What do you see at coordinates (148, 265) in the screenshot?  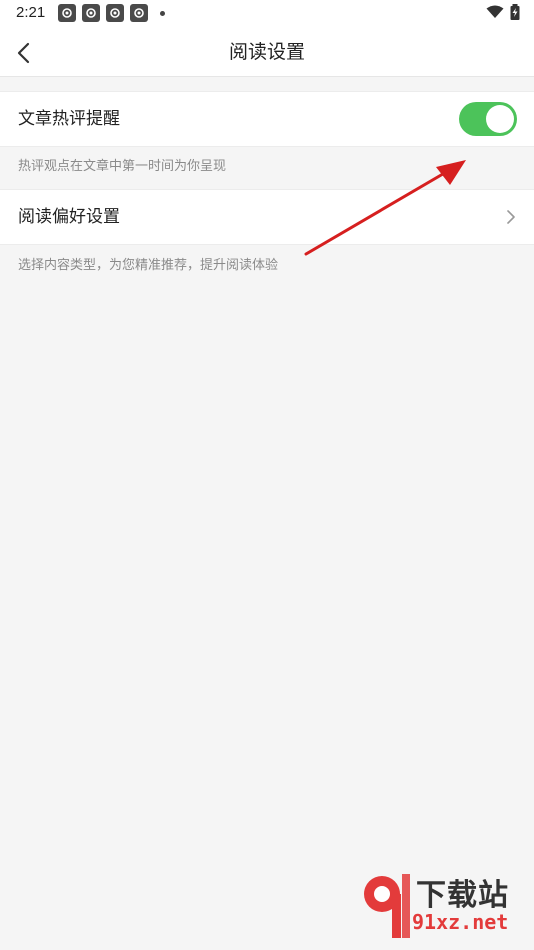 I see `setting-hint: 选择内容类型，为您精准推荐，提升阅读体验` at bounding box center [148, 265].